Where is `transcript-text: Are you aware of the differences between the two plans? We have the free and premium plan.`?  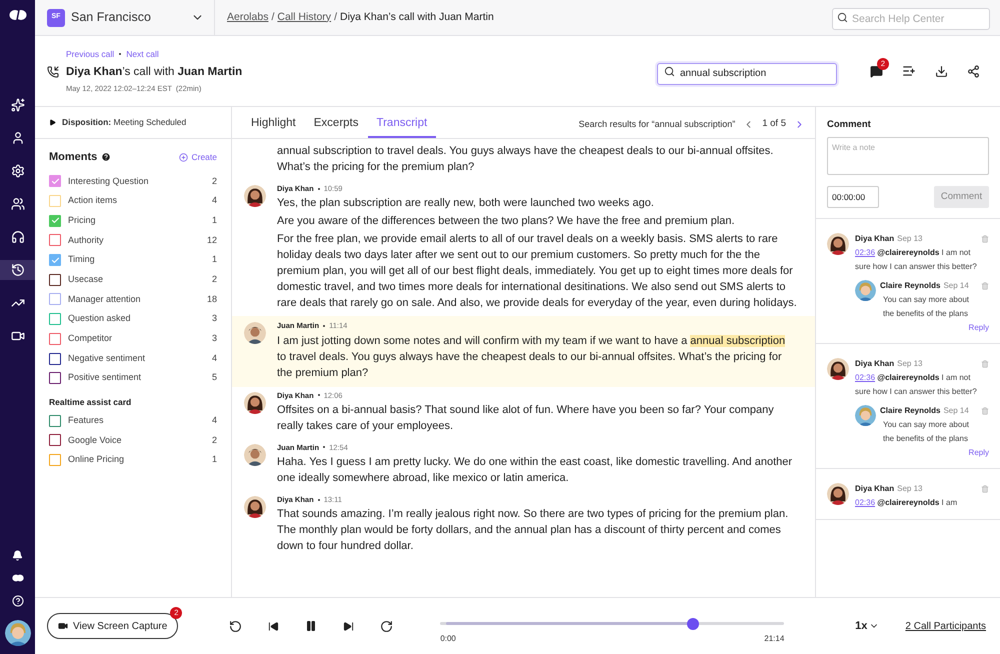
transcript-text: Are you aware of the differences between the two plans? We have the free and premium plan. is located at coordinates (506, 222).